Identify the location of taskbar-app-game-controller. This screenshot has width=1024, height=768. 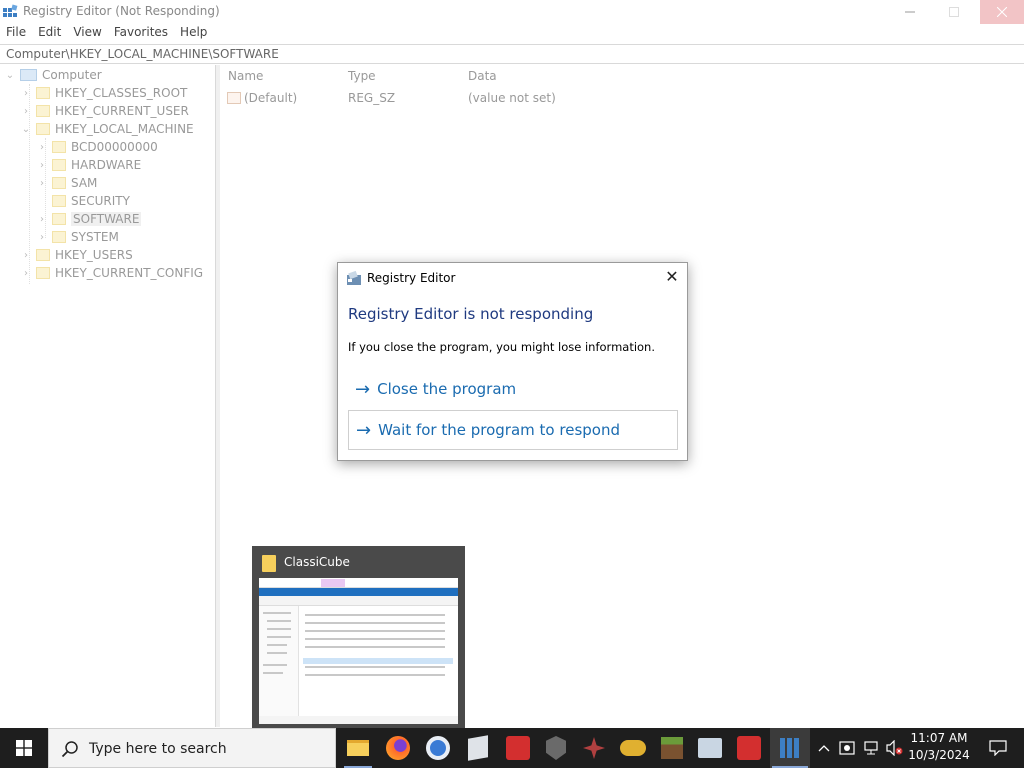
(633, 748).